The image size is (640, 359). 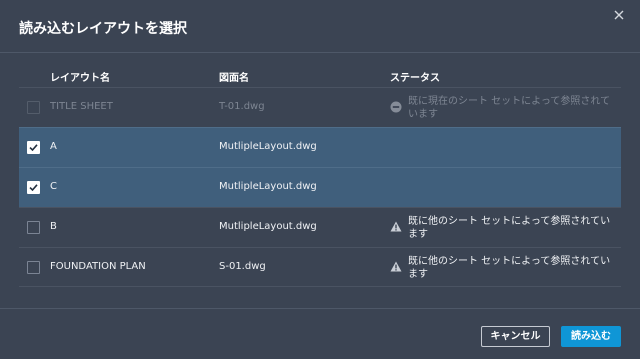 What do you see at coordinates (591, 336) in the screenshot?
I see `load-button: 読み込む` at bounding box center [591, 336].